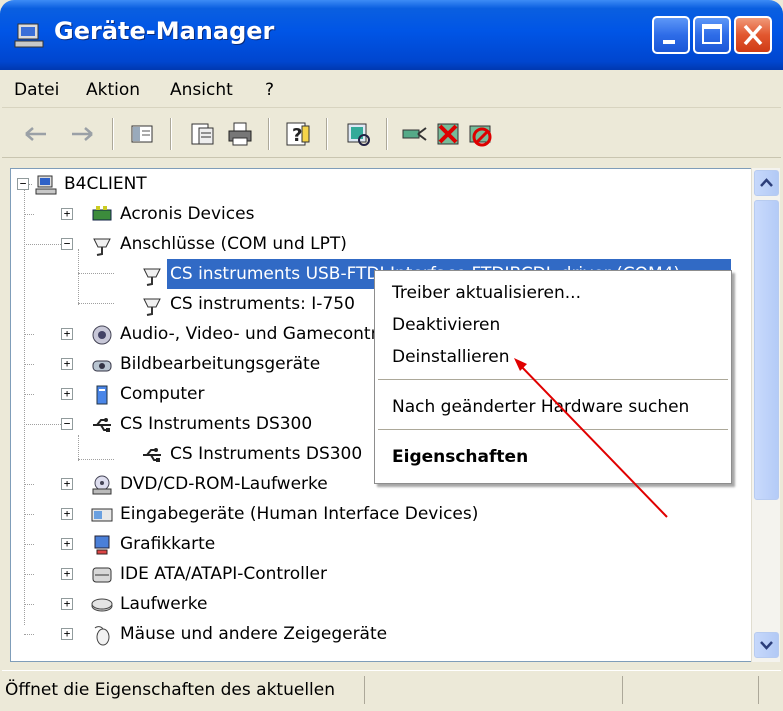 The width and height of the screenshot is (783, 711). What do you see at coordinates (591, 438) in the screenshot?
I see `annotation-arrow` at bounding box center [591, 438].